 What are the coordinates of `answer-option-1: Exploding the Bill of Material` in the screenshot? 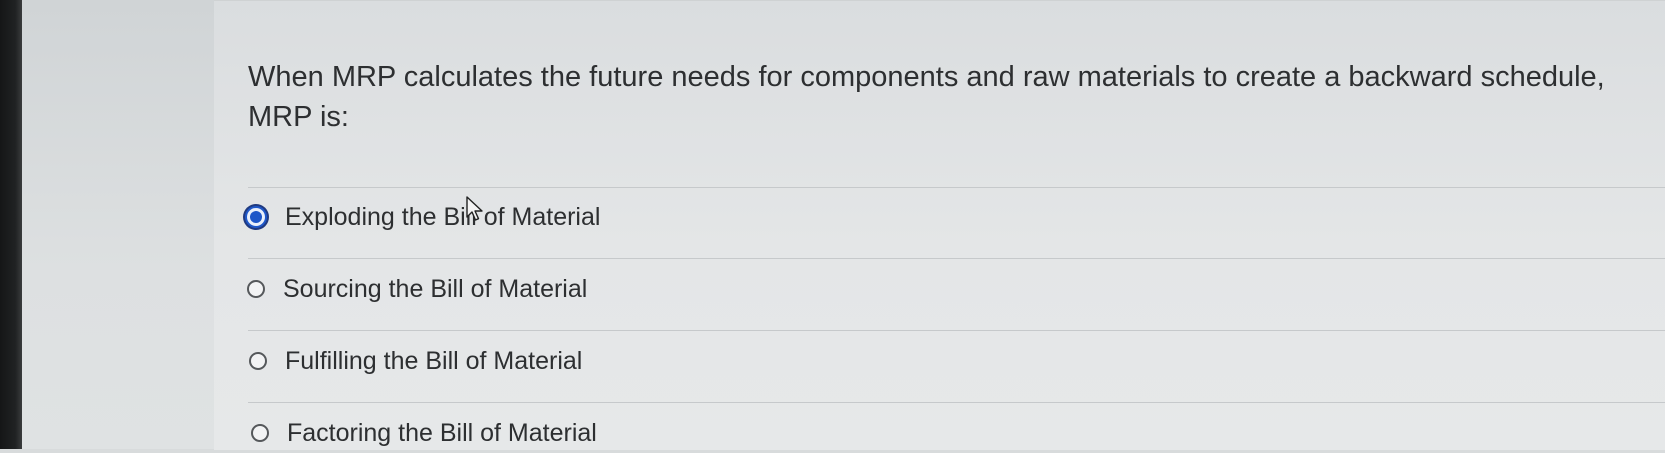 It's located at (422, 217).